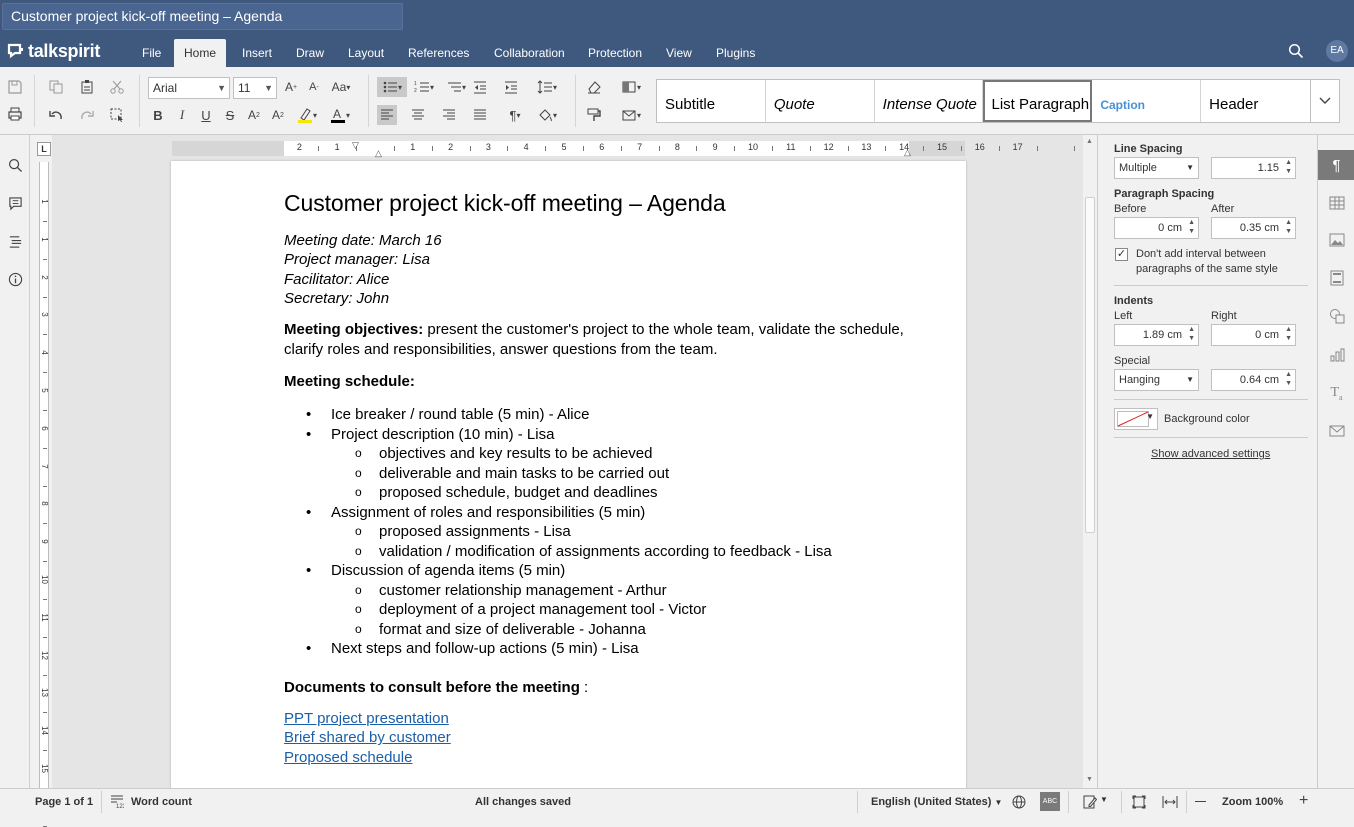 This screenshot has height=827, width=1354. Describe the element at coordinates (1336, 316) in the screenshot. I see `shape-settings-tab` at that location.